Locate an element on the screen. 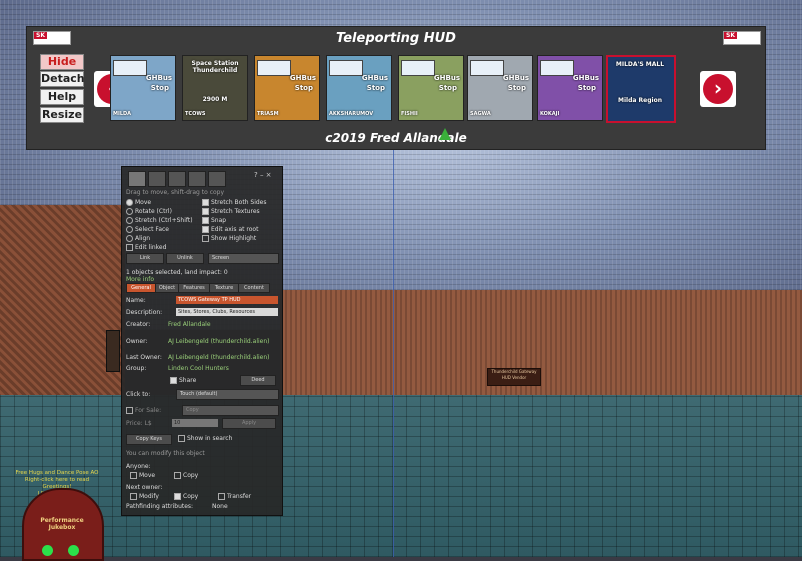  stretch-textures-checkbox: Stretch Textures is located at coordinates (231, 211).